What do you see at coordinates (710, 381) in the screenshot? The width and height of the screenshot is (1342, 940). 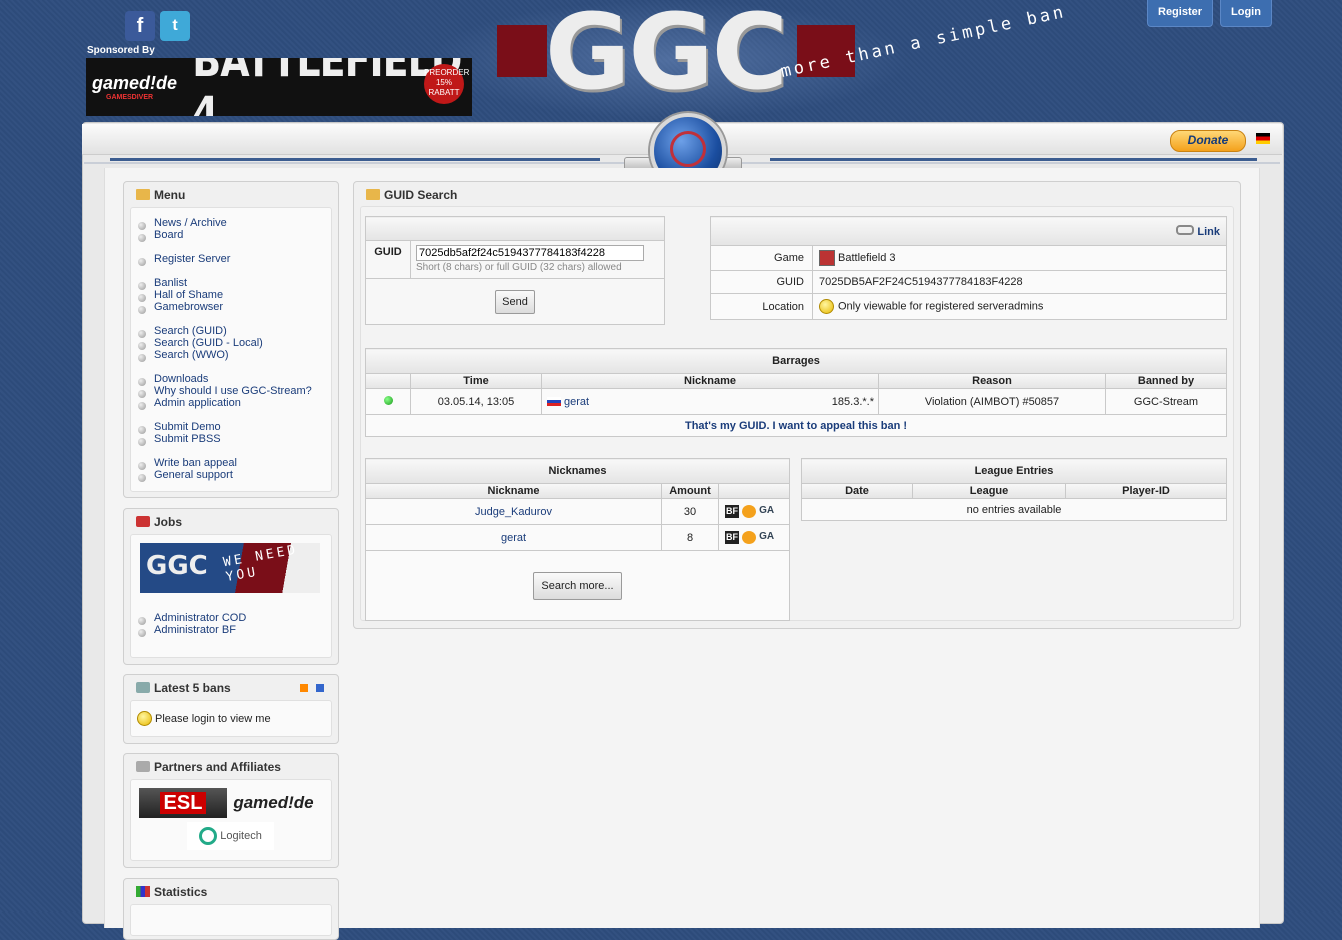 I see `col-nickname: Nickname` at bounding box center [710, 381].